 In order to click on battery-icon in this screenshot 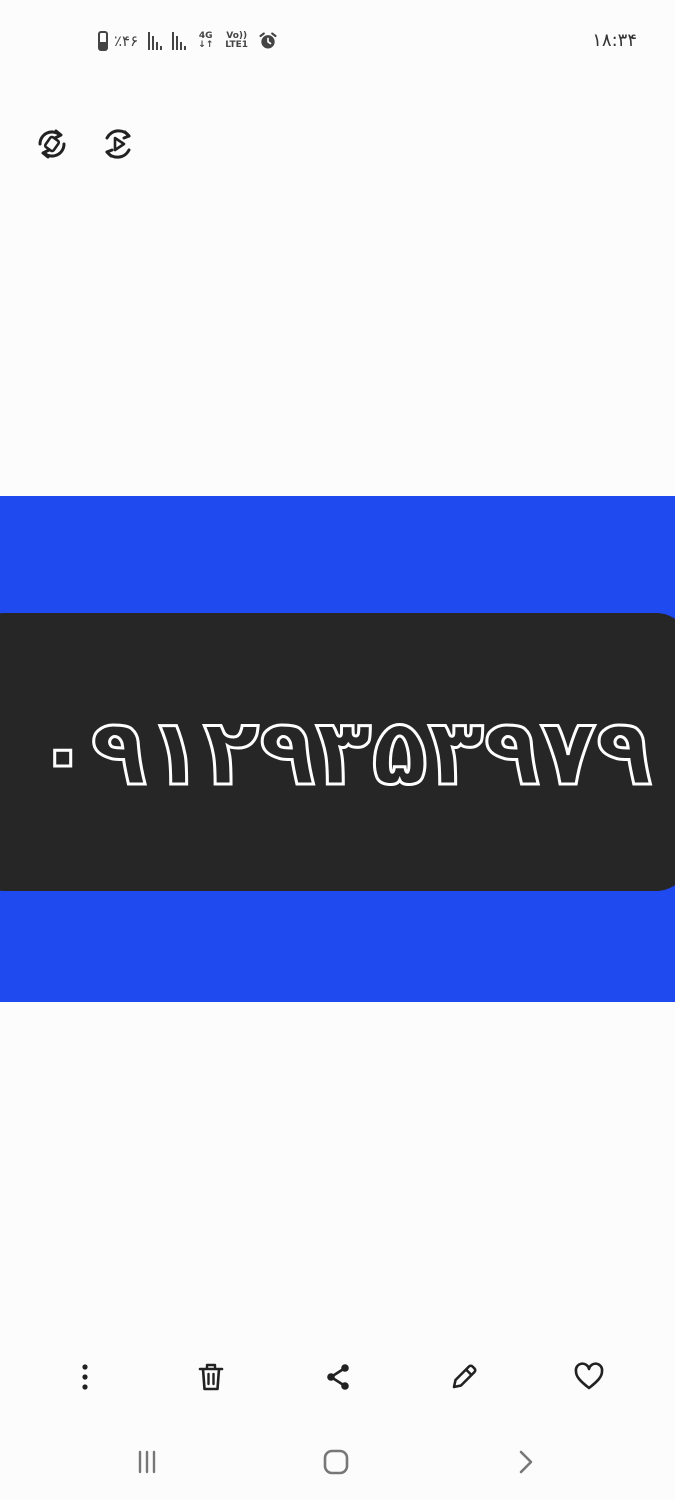, I will do `click(103, 41)`.